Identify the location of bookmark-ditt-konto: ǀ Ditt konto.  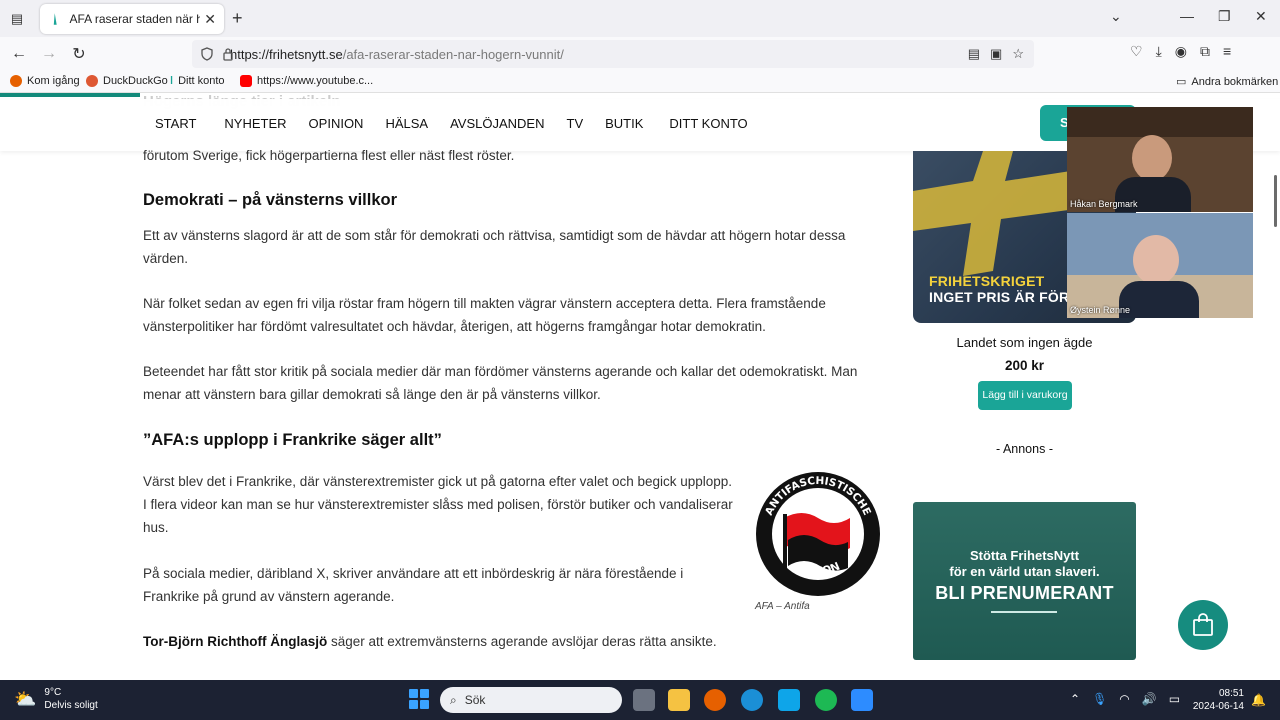
(197, 81).